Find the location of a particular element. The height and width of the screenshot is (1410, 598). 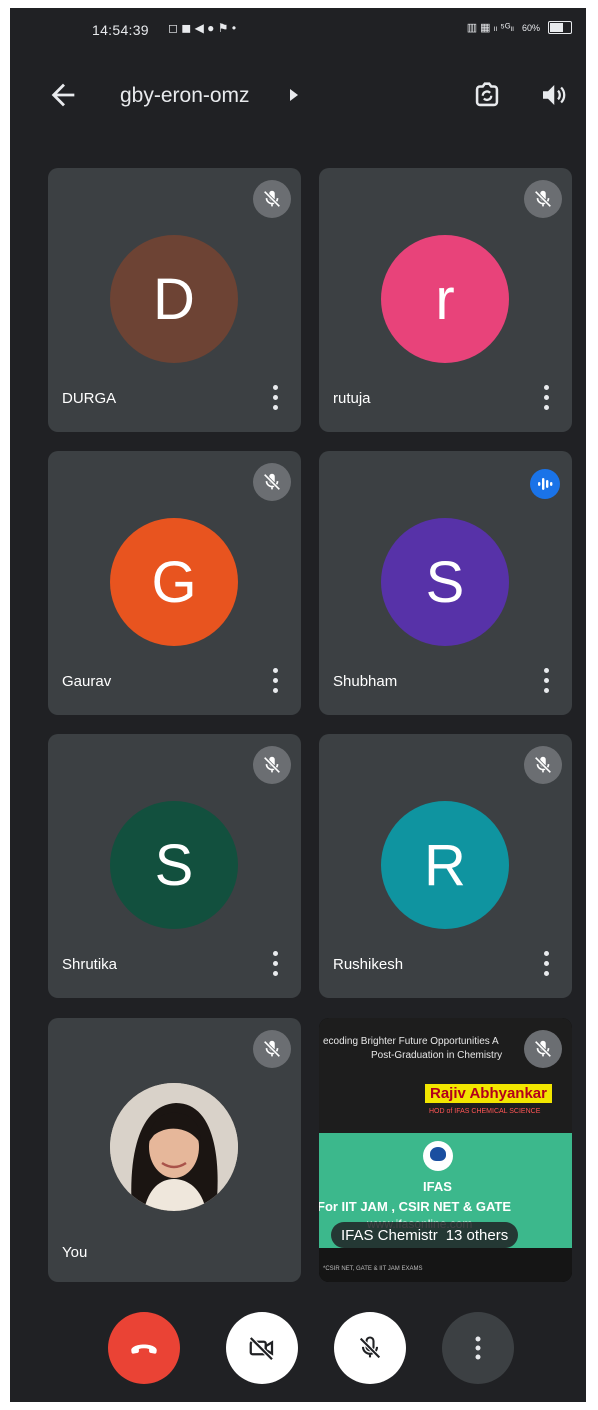

presenter-label: IFAS Chemistr is located at coordinates (389, 1235).